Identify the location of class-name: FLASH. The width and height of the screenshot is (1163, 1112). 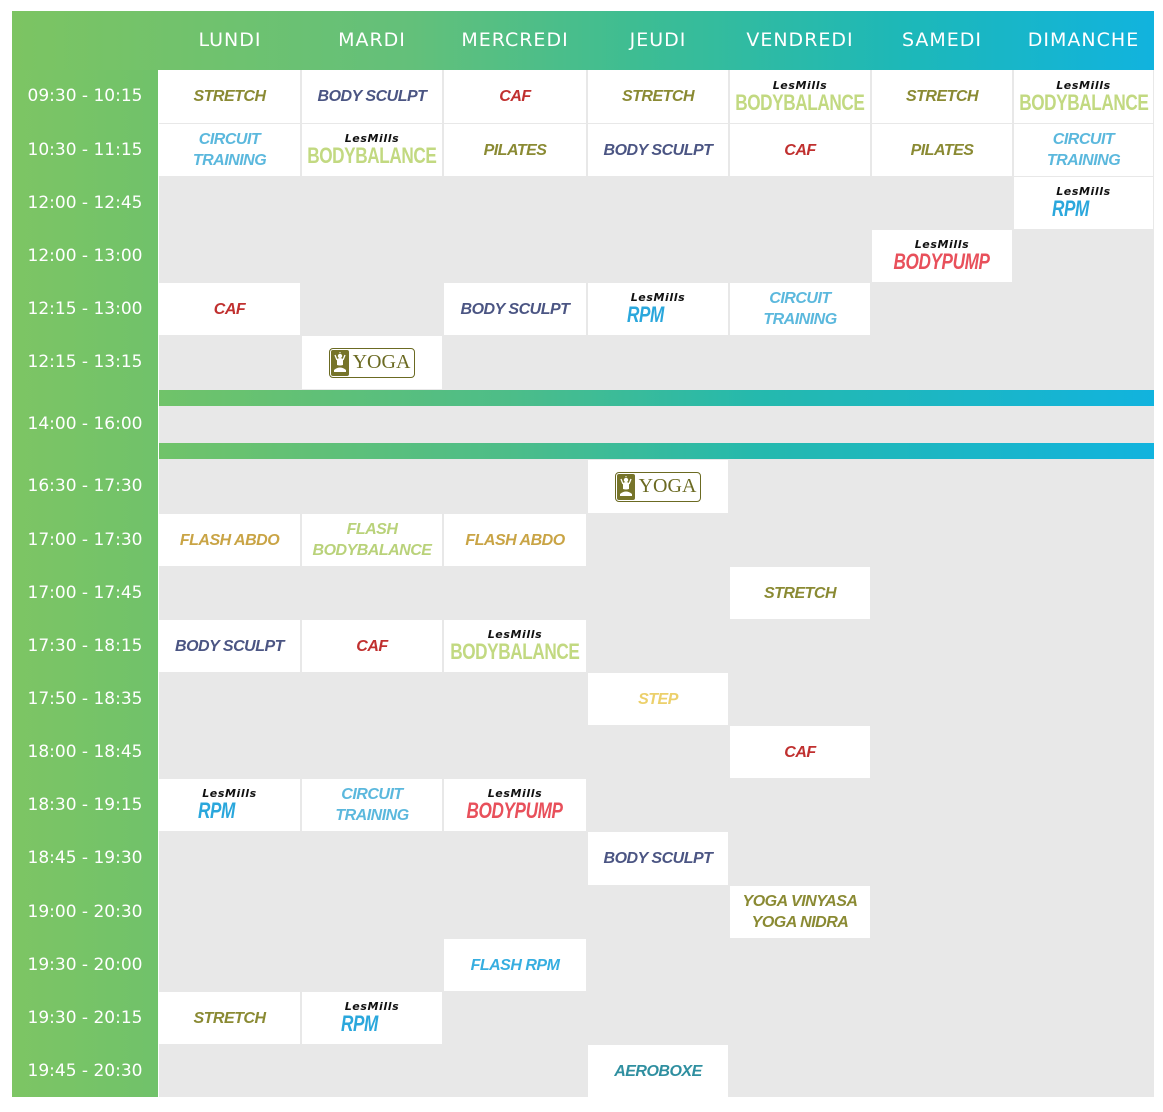
(372, 529).